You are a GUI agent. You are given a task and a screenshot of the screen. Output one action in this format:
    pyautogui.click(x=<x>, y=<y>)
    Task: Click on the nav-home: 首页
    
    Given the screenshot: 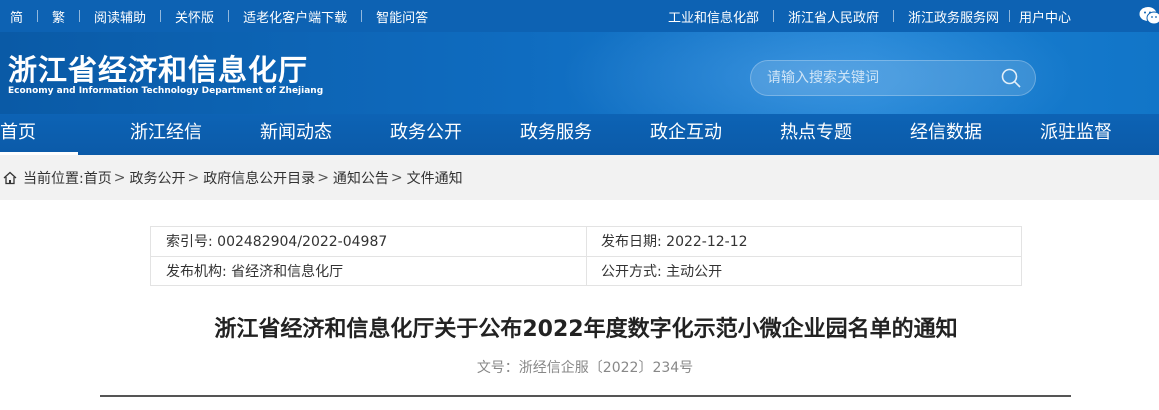 What is the action you would take?
    pyautogui.click(x=39, y=134)
    